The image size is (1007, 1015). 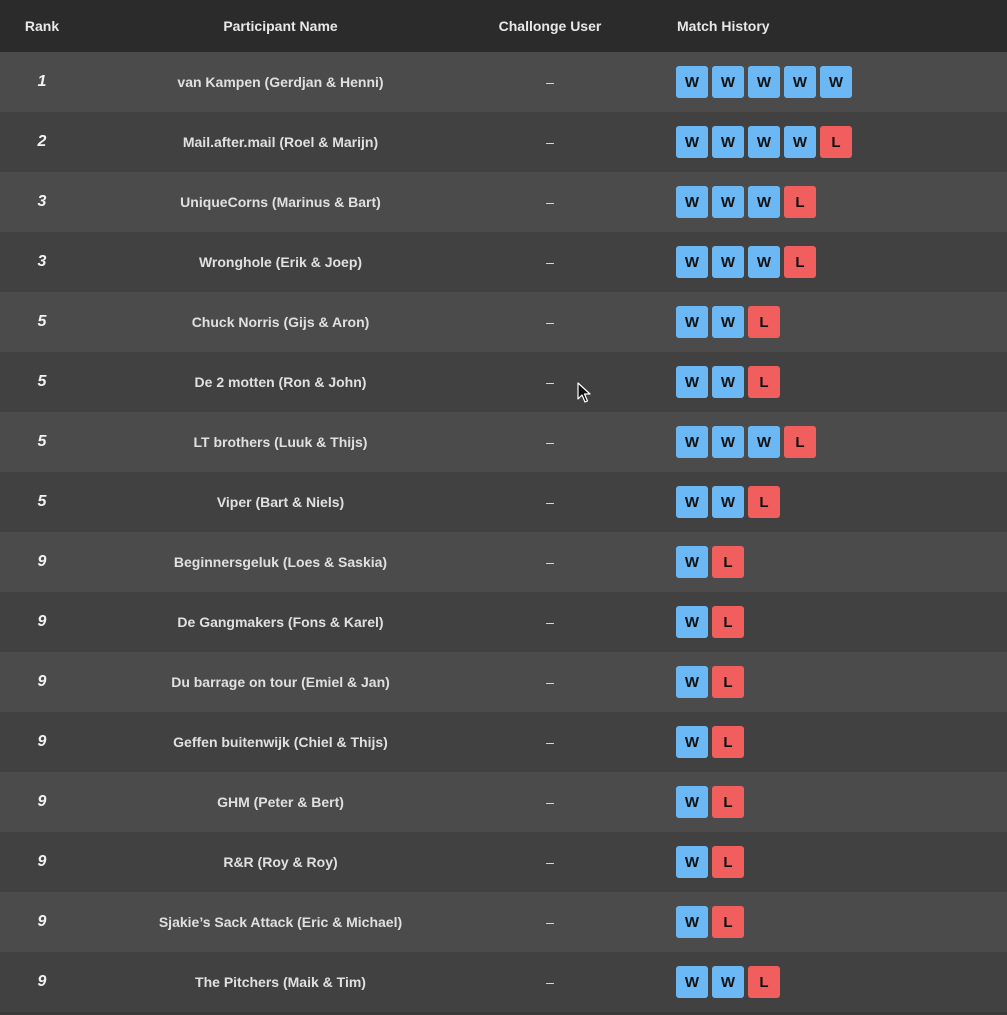 I want to click on table-row: 5 Viper (Bart & Niels) – W W L, so click(x=503, y=502).